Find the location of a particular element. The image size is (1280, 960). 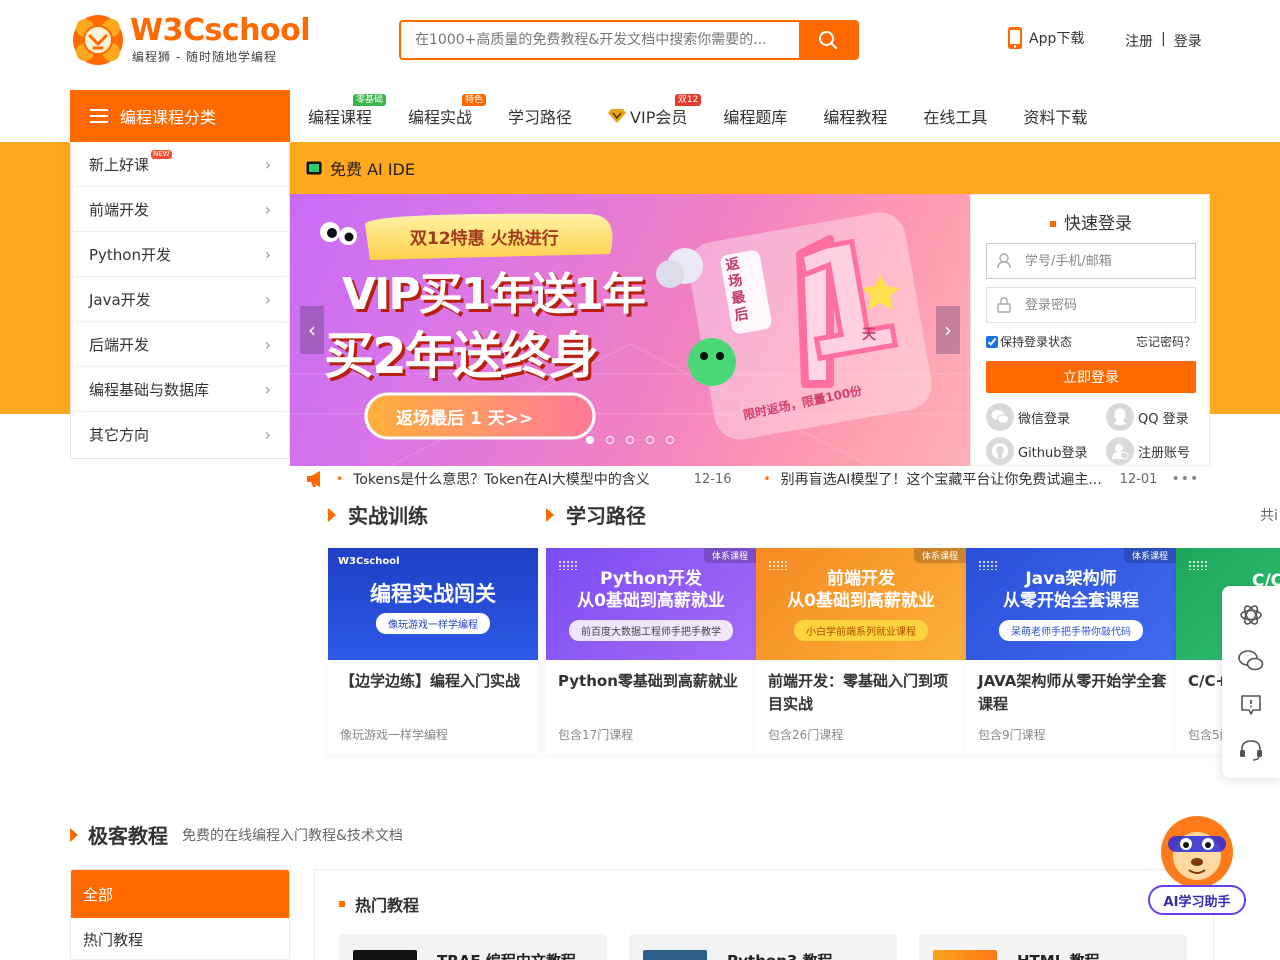

news-item: • Tokens是什么意思？Token在AI大模型中的含义 12-16 is located at coordinates (529, 479).